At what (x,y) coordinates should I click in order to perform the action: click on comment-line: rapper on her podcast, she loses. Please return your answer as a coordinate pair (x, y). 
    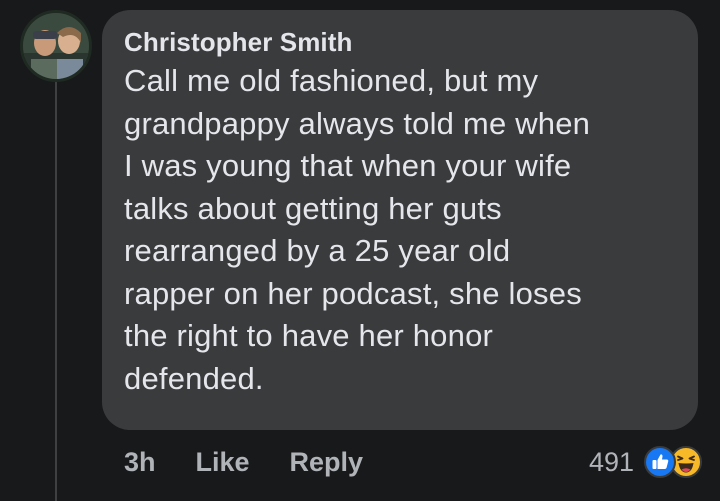
    Looking at the image, I should click on (353, 293).